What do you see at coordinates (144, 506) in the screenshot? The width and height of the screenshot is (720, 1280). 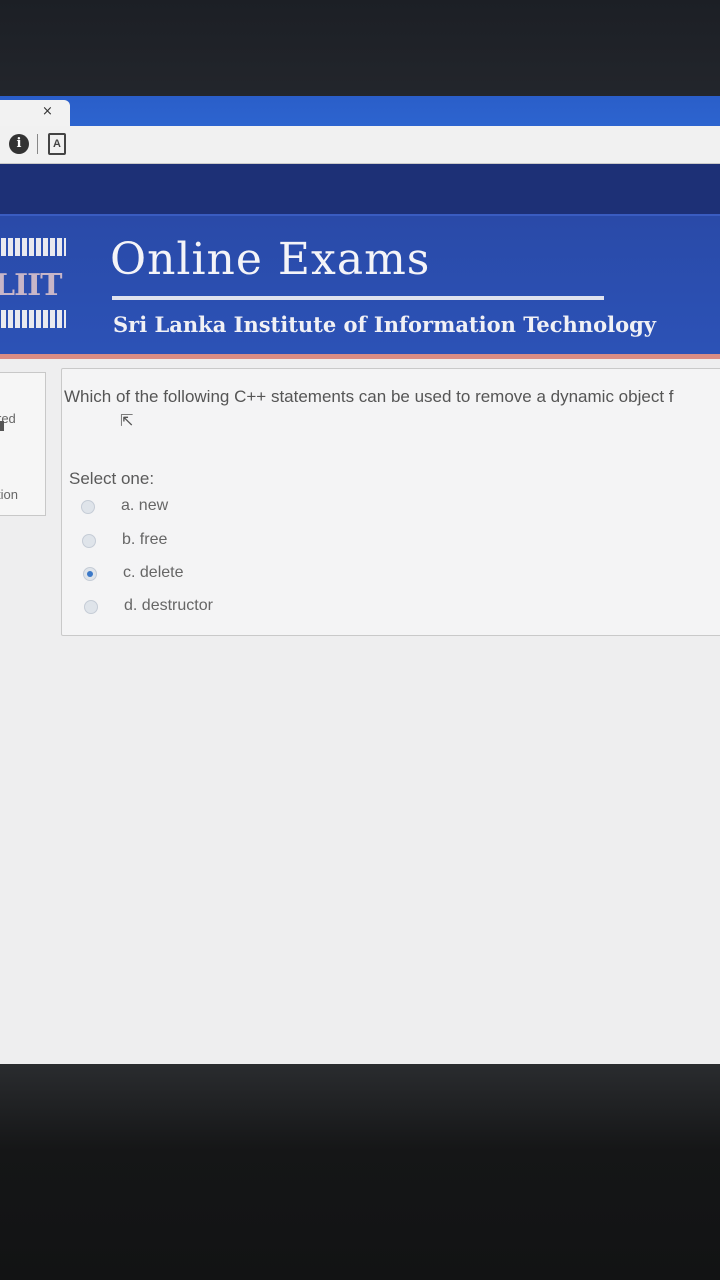 I see `answer-label-a: a. new` at bounding box center [144, 506].